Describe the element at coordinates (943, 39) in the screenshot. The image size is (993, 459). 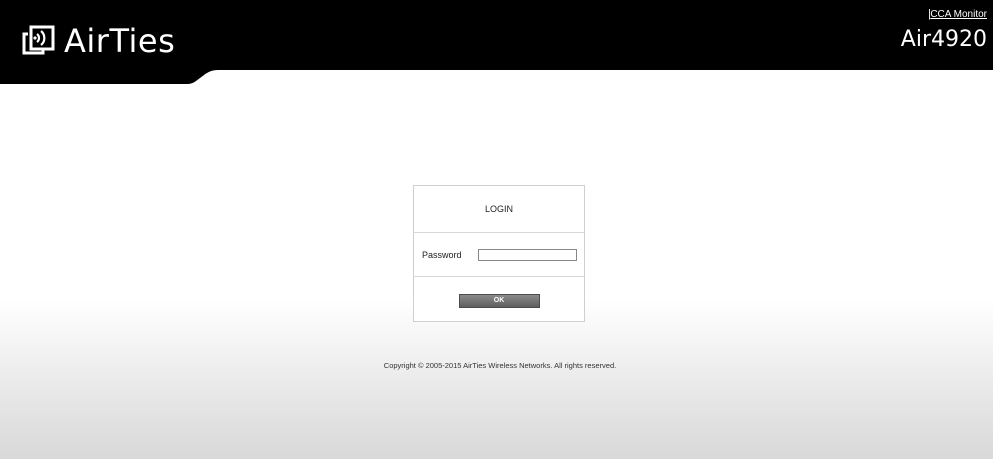
I see `device-model: Air4920` at that location.